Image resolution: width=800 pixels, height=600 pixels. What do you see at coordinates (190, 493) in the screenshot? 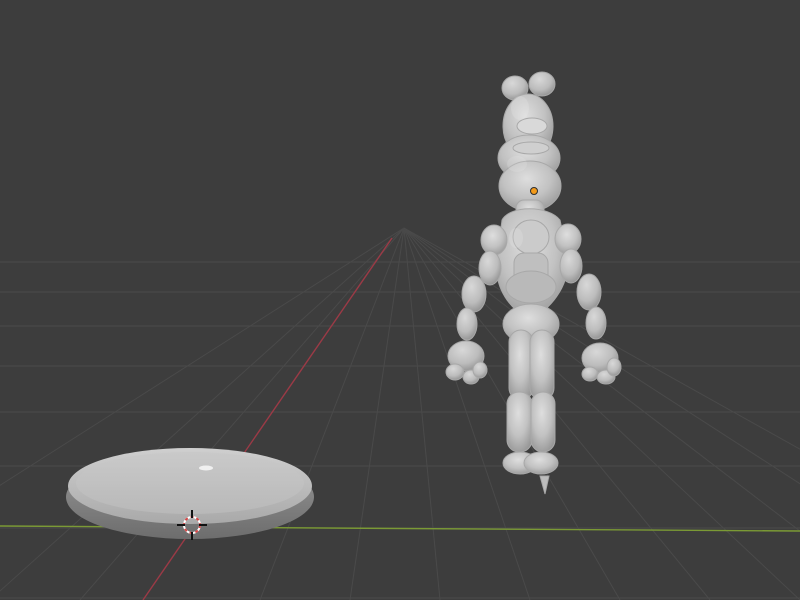
I see `display-base` at bounding box center [190, 493].